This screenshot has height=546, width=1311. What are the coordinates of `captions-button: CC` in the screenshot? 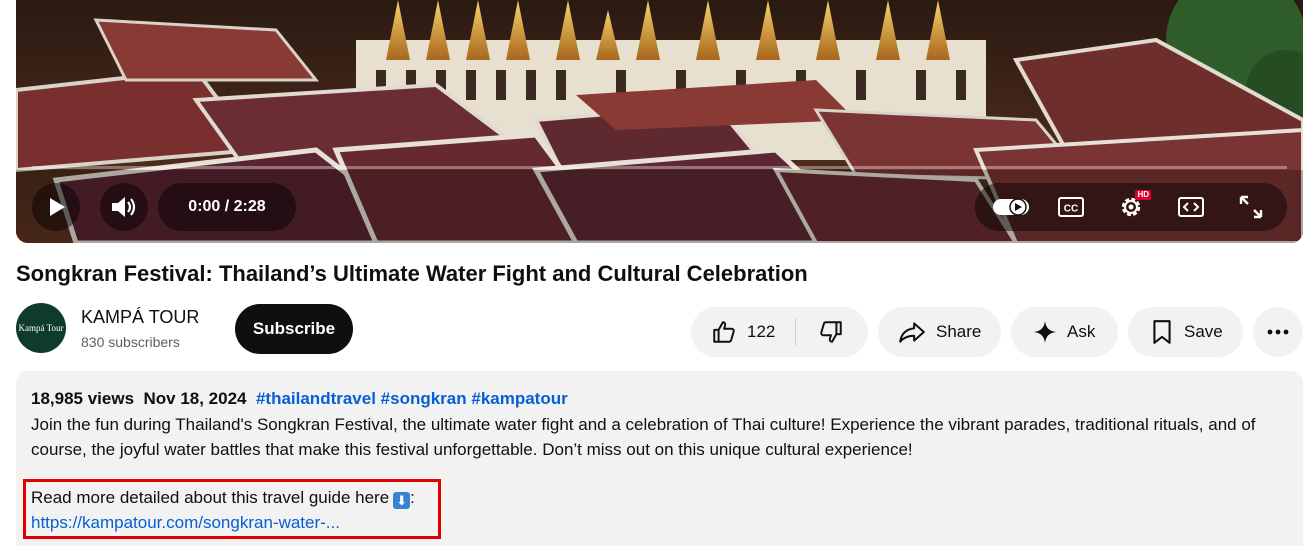 It's located at (1071, 207).